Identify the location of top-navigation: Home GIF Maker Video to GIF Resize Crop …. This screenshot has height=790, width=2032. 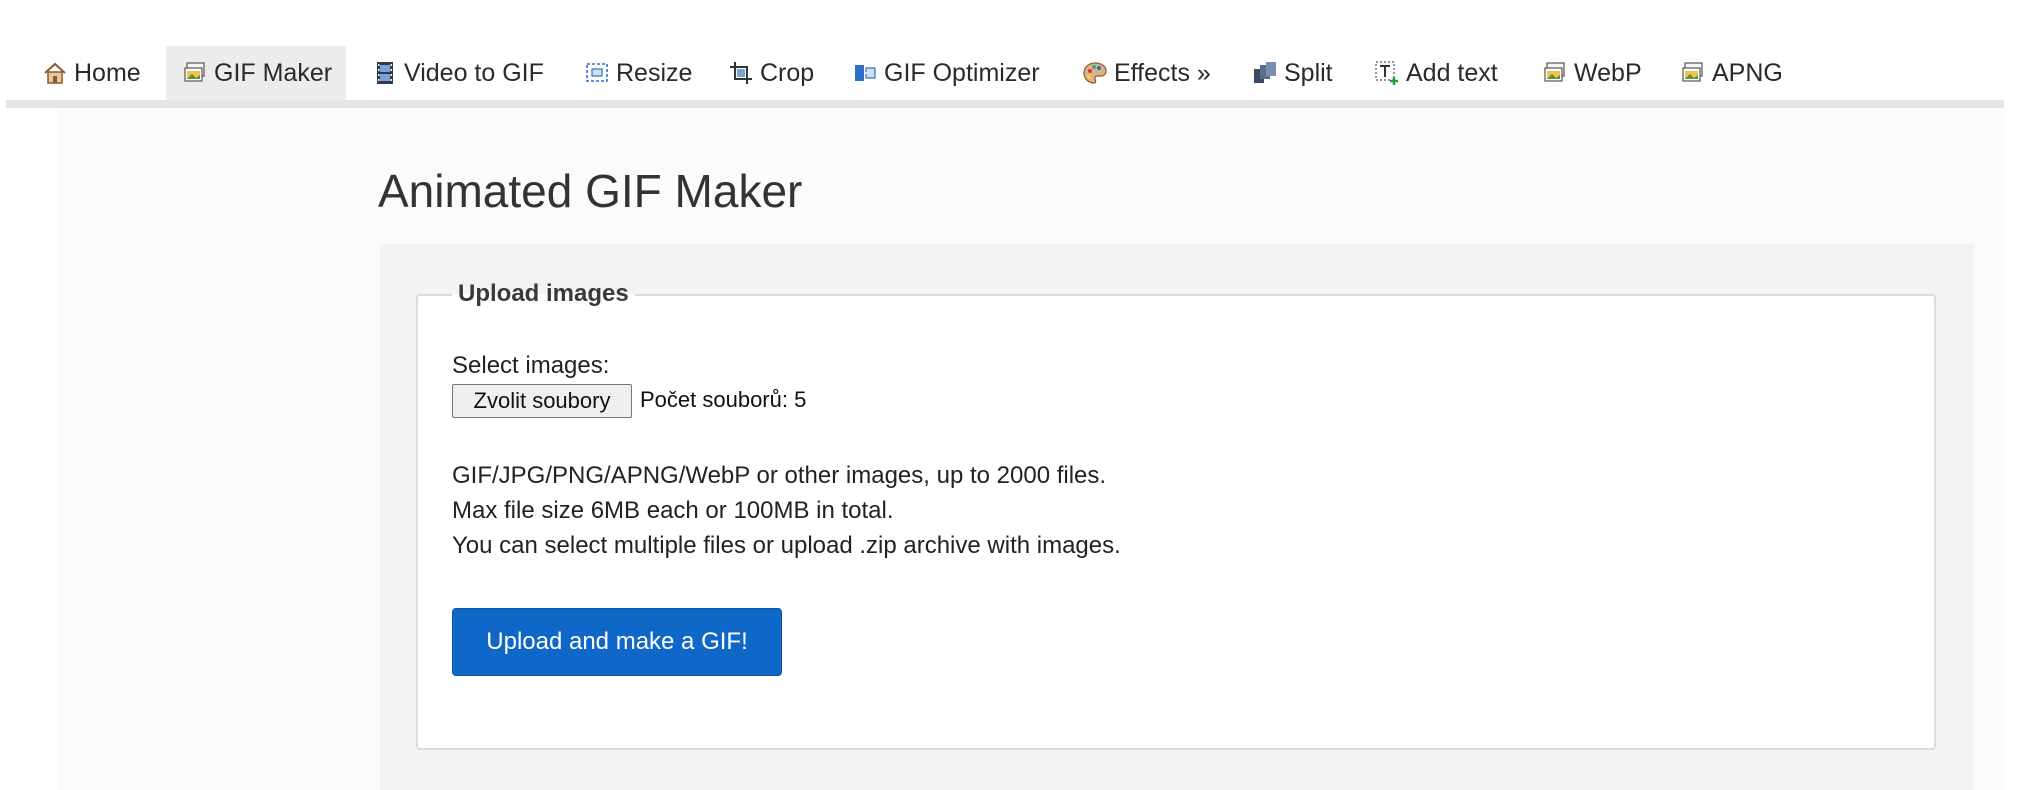
(1005, 77).